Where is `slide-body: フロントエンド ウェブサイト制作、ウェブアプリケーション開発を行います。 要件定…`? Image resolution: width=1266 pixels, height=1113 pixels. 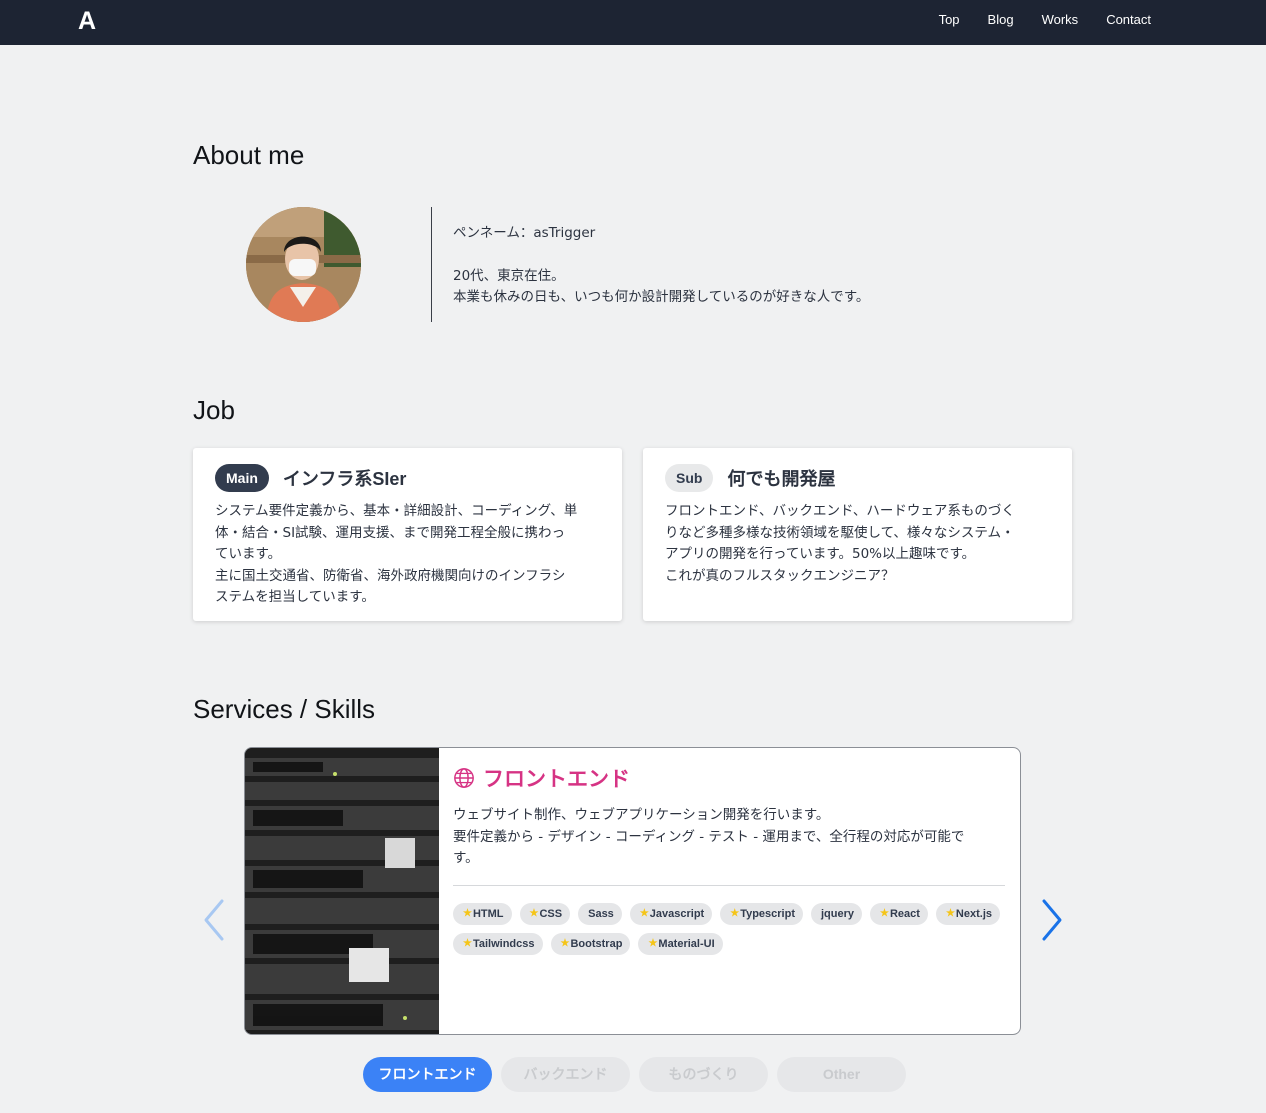
slide-body: フロントエンド ウェブサイト制作、ウェブアプリケーション開発を行います。 要件定… is located at coordinates (729, 859).